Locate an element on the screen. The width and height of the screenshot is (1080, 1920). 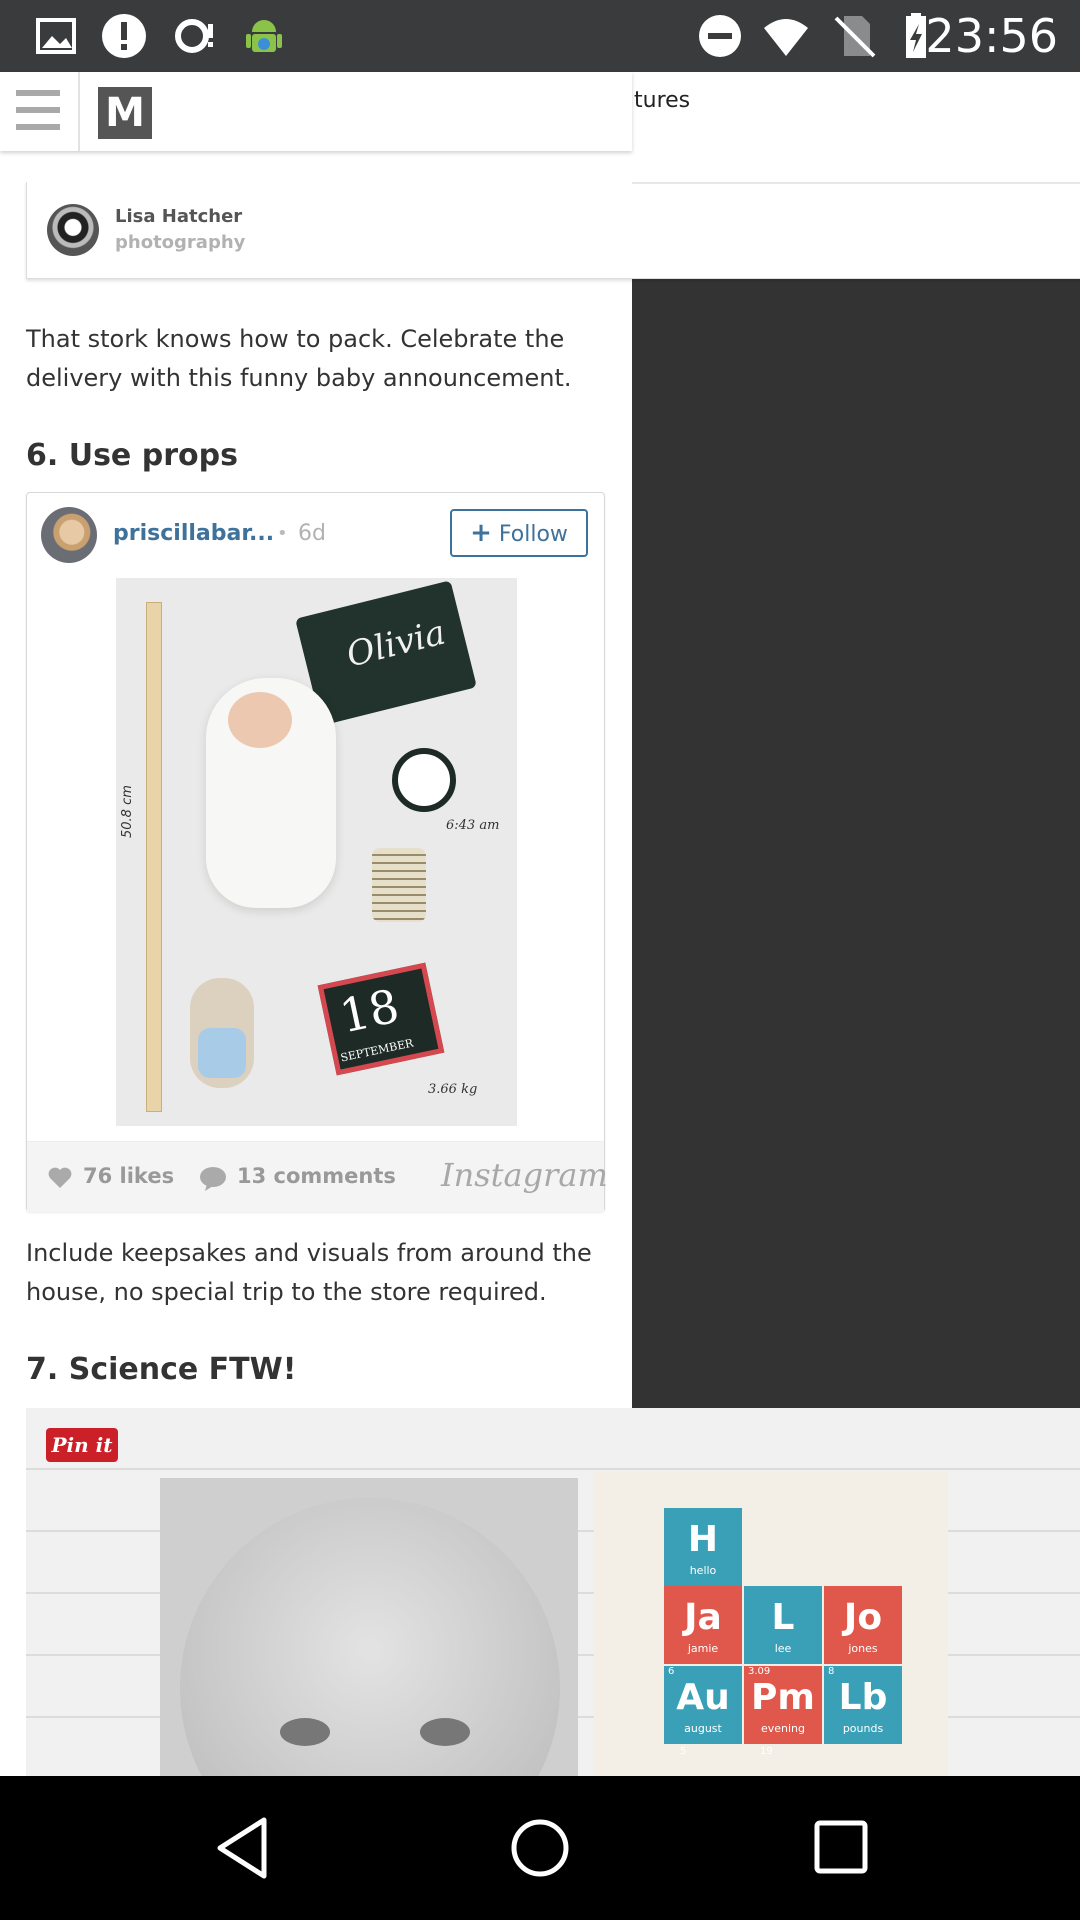
element-number: 8 is located at coordinates (831, 1671).